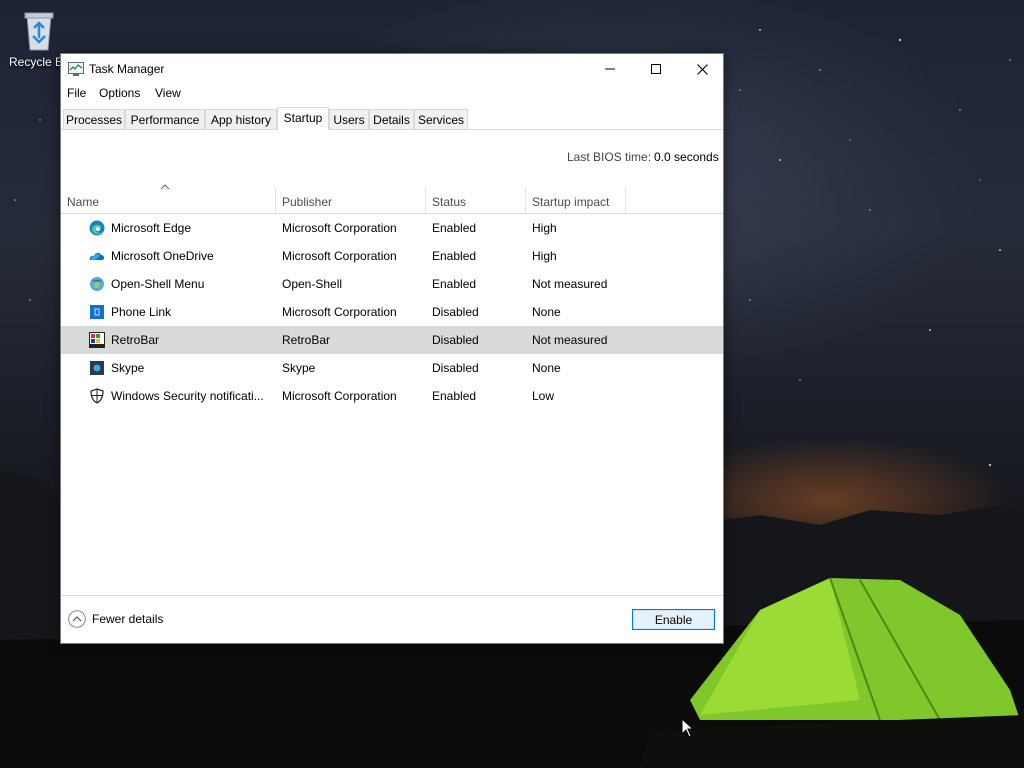 The height and width of the screenshot is (768, 1024). What do you see at coordinates (688, 728) in the screenshot?
I see `mouse-cursor-icon` at bounding box center [688, 728].